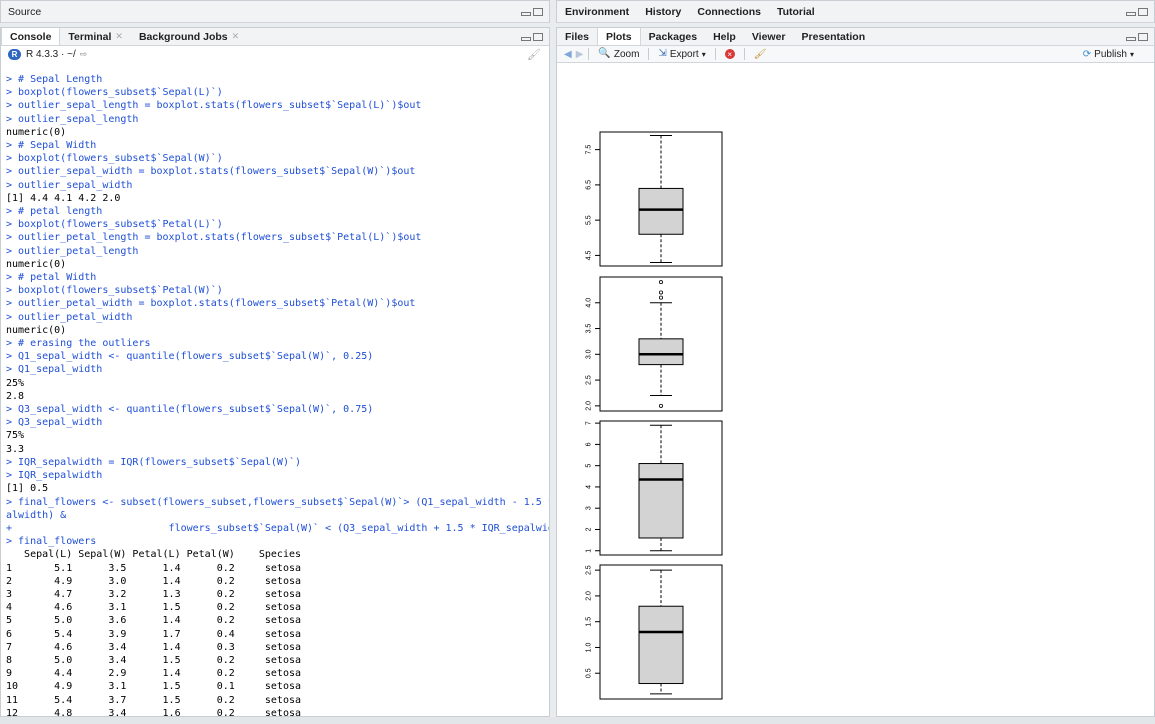  I want to click on clear-plots-button: 🖌, so click(760, 54).